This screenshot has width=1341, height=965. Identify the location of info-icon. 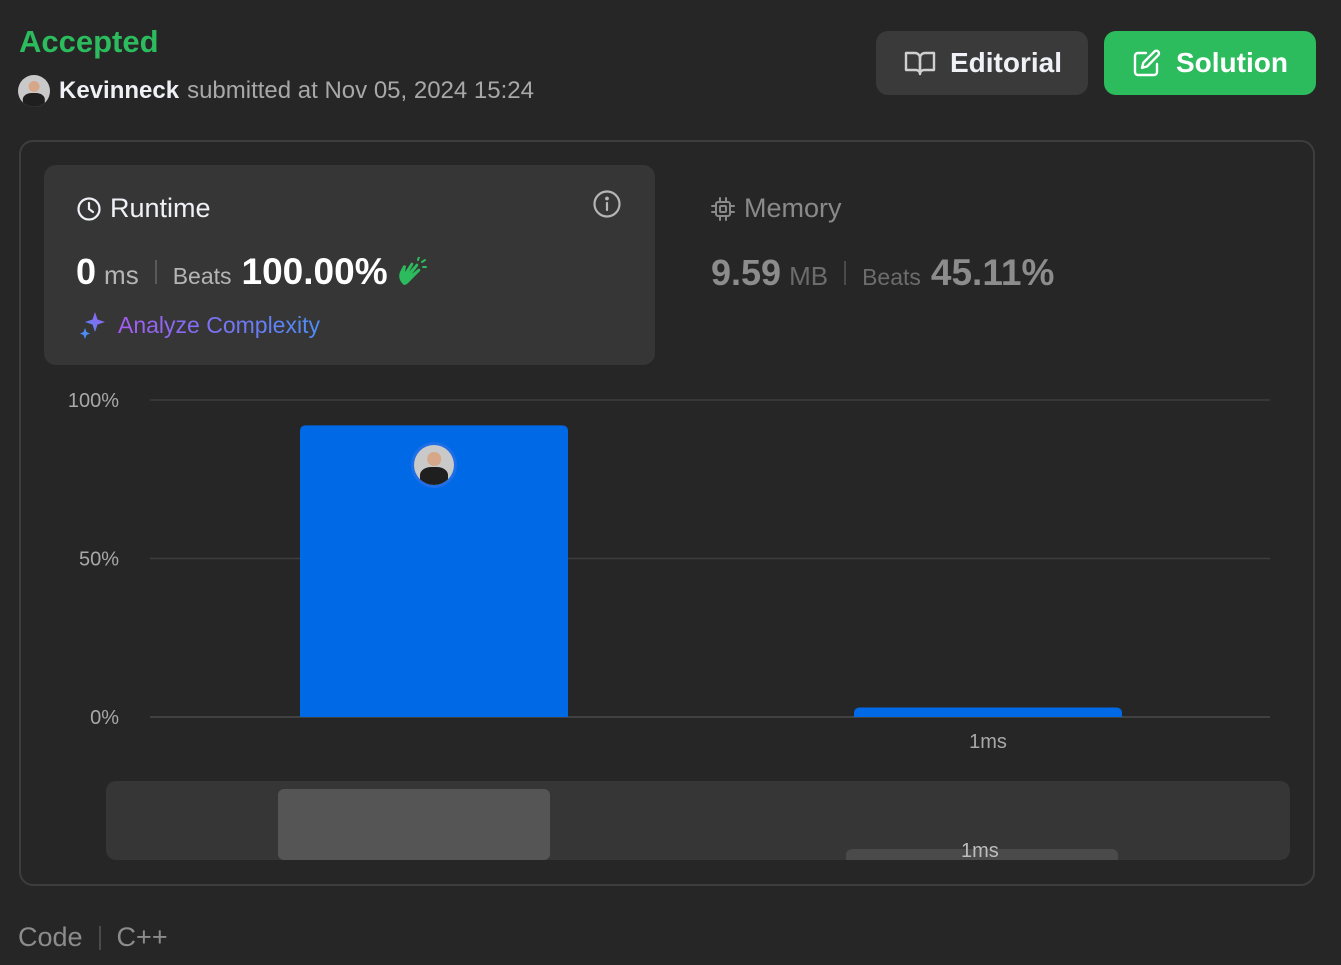
(607, 204).